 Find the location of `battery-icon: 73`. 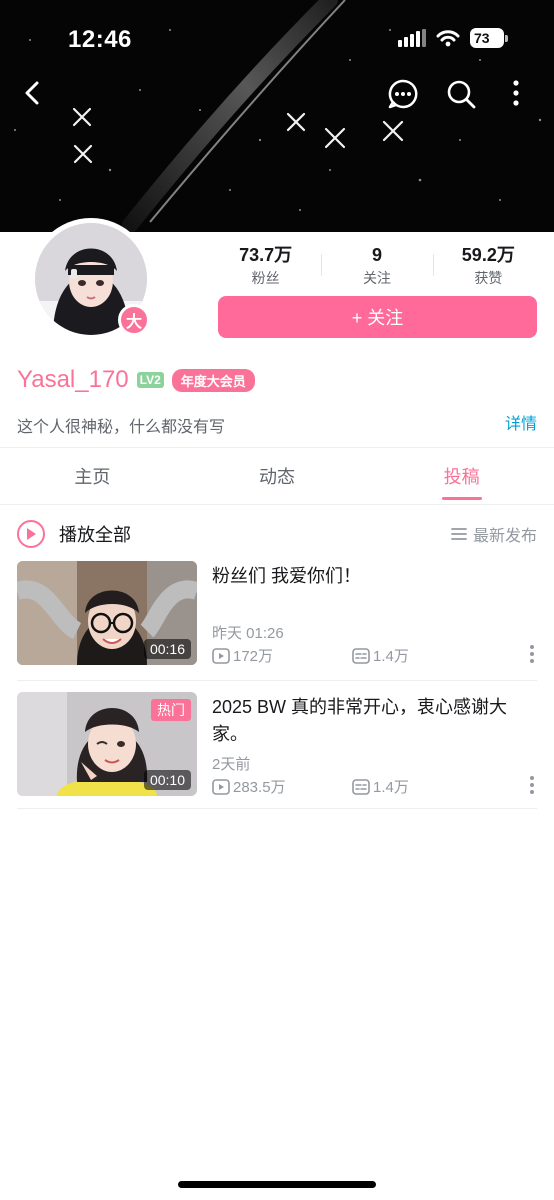

battery-icon: 73 is located at coordinates (489, 38).